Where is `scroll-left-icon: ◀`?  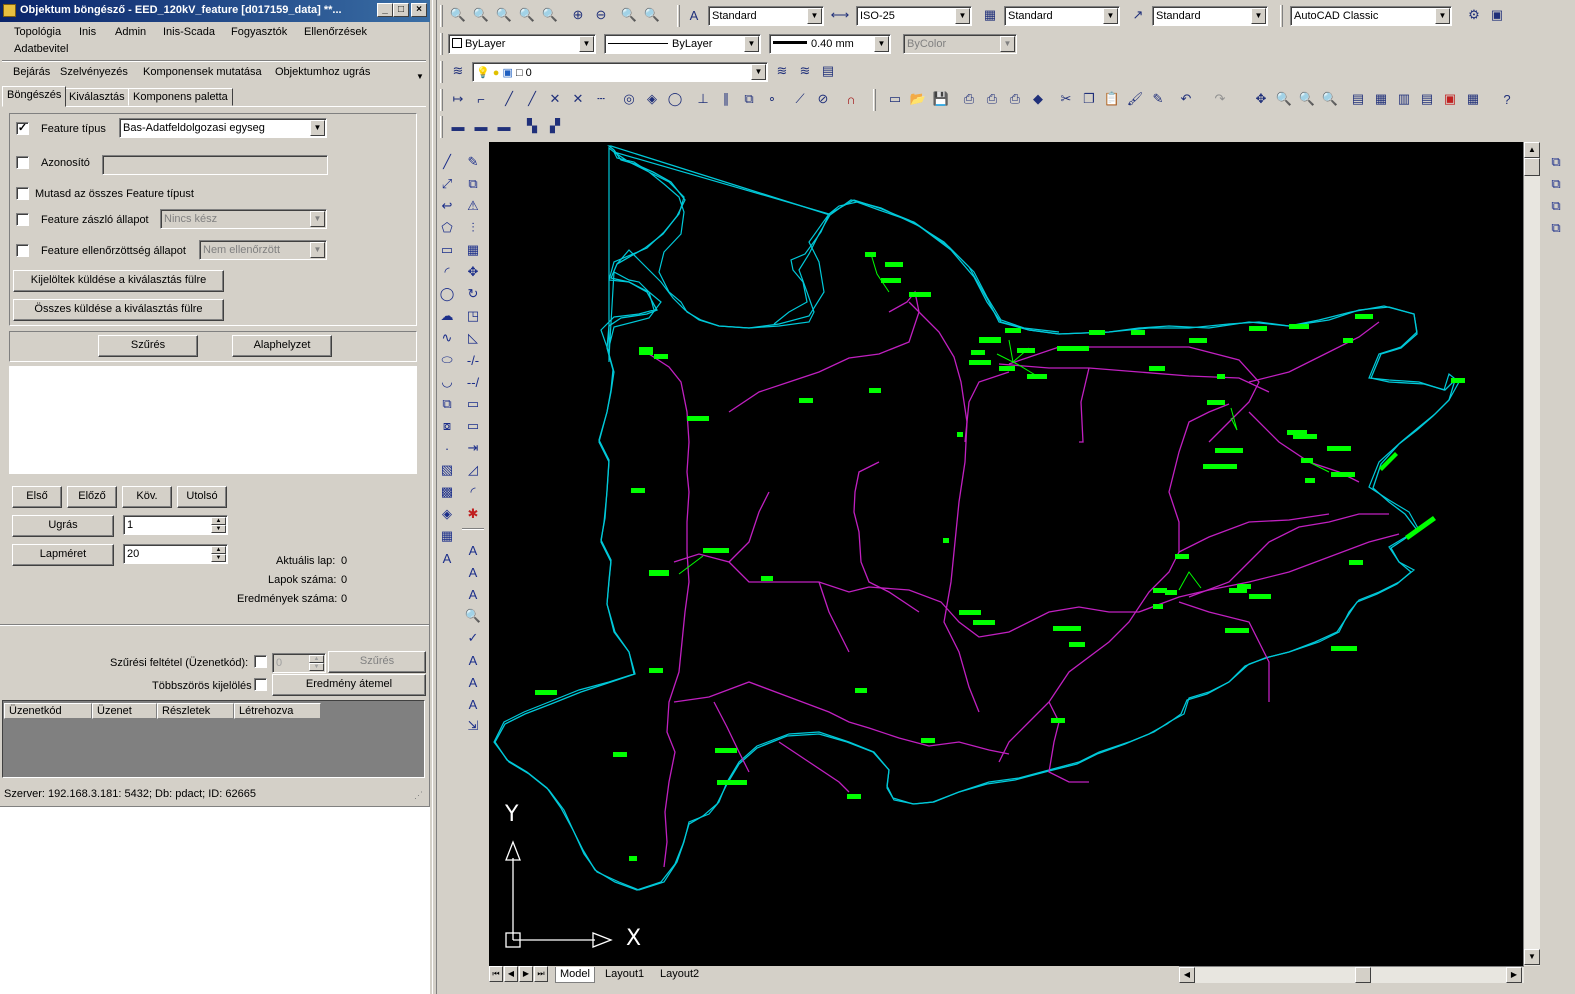 scroll-left-icon: ◀ is located at coordinates (1187, 975).